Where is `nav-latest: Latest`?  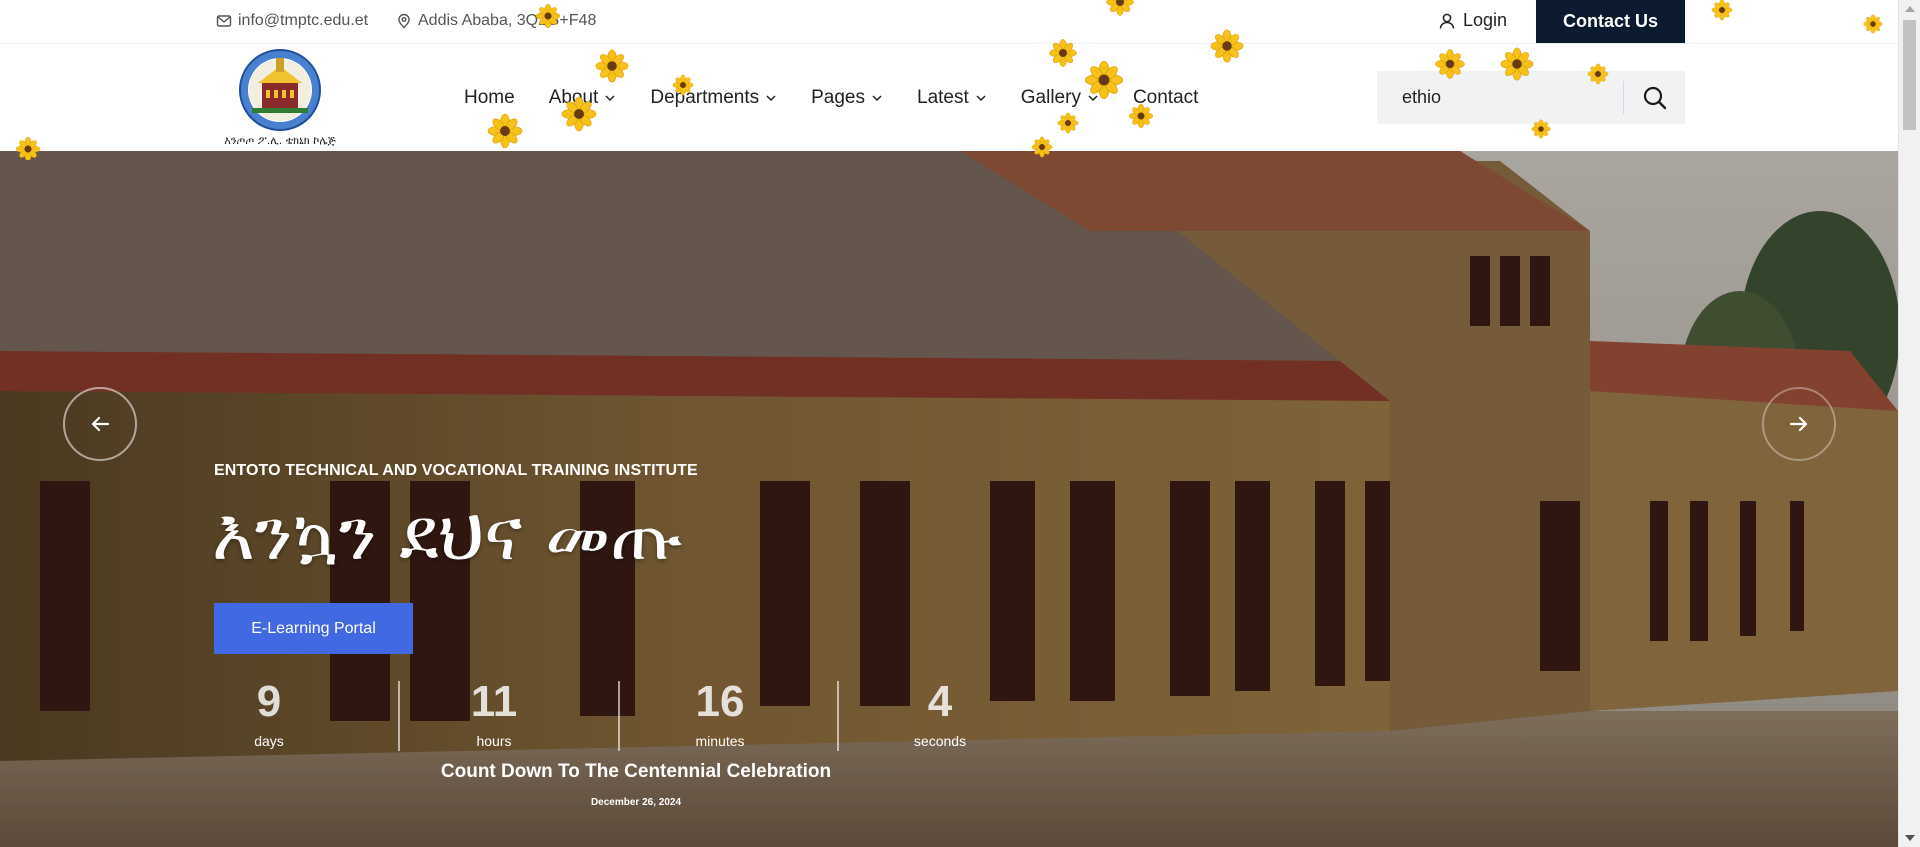
nav-latest: Latest is located at coordinates (952, 98).